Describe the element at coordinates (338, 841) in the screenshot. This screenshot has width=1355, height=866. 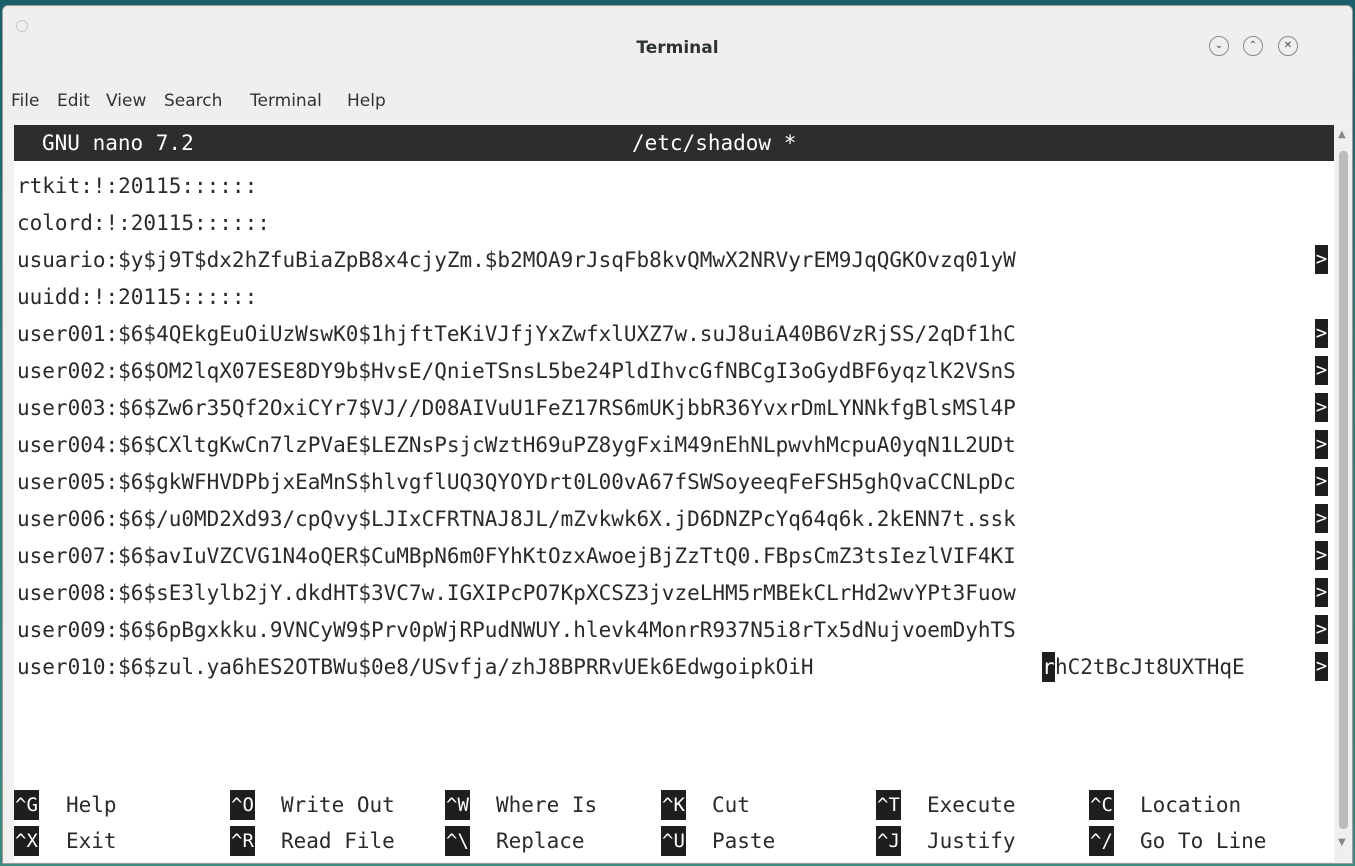
I see `shortcut-label-read-file: Read File` at that location.